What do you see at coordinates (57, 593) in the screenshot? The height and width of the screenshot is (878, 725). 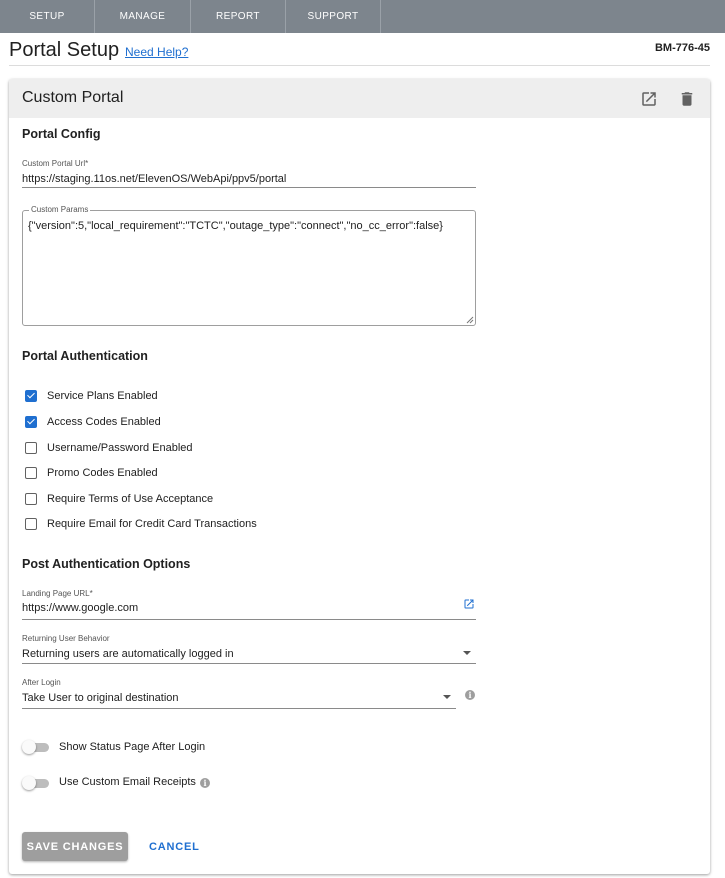 I see `landing-page-label: Landing Page URL*` at bounding box center [57, 593].